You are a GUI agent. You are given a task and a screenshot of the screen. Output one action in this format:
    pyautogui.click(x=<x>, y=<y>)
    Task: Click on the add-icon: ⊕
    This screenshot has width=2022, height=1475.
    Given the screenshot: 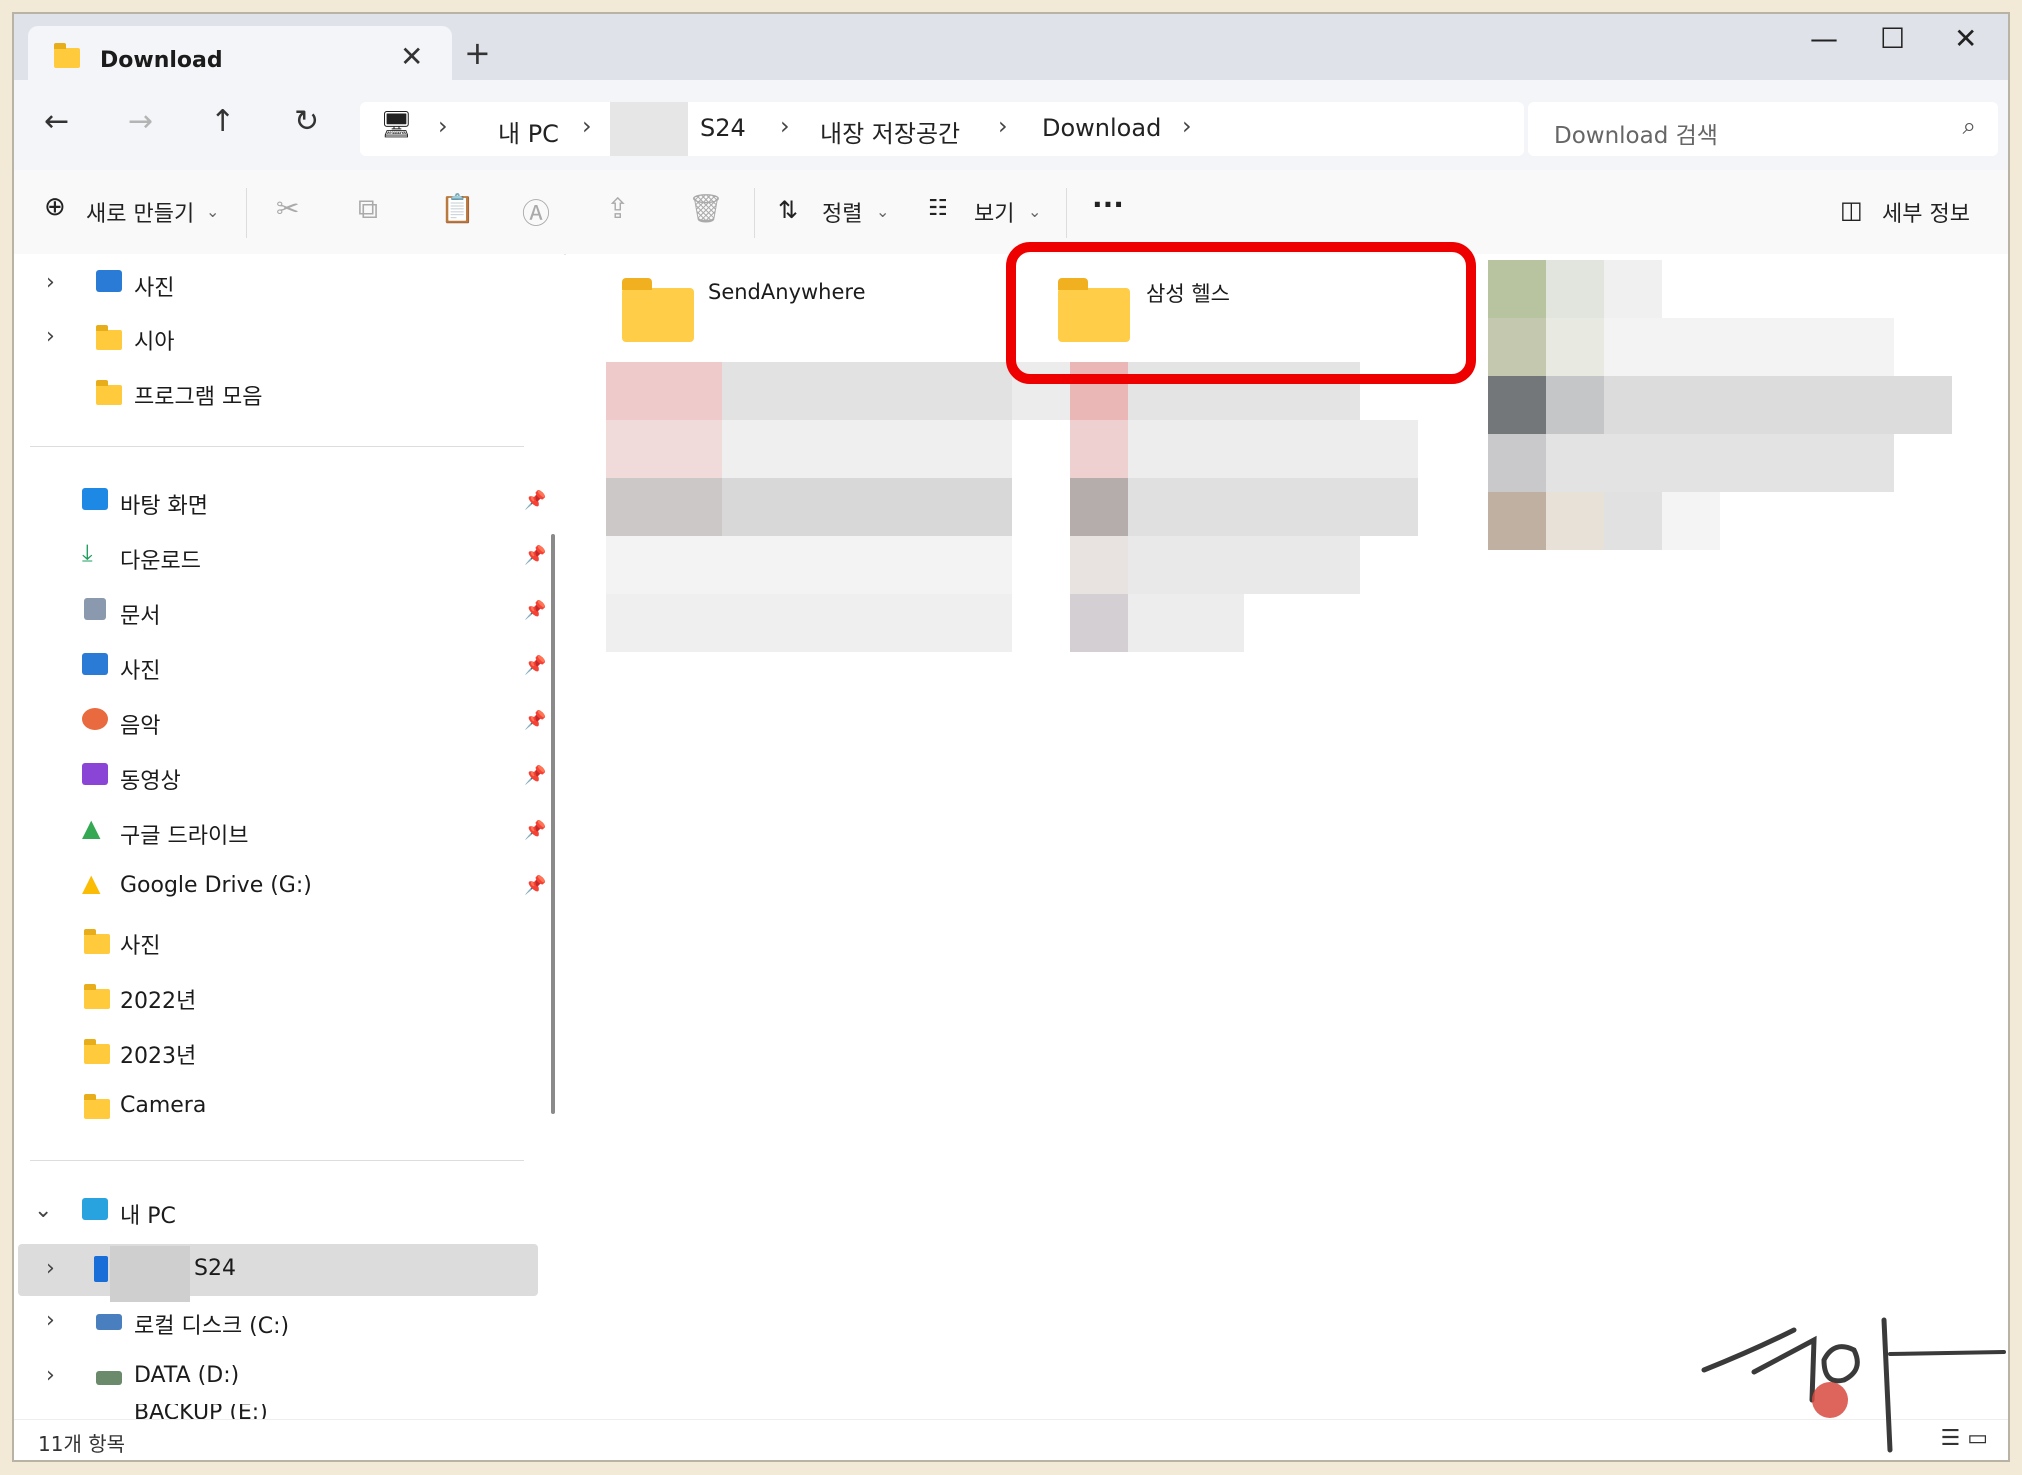 What is the action you would take?
    pyautogui.click(x=55, y=207)
    